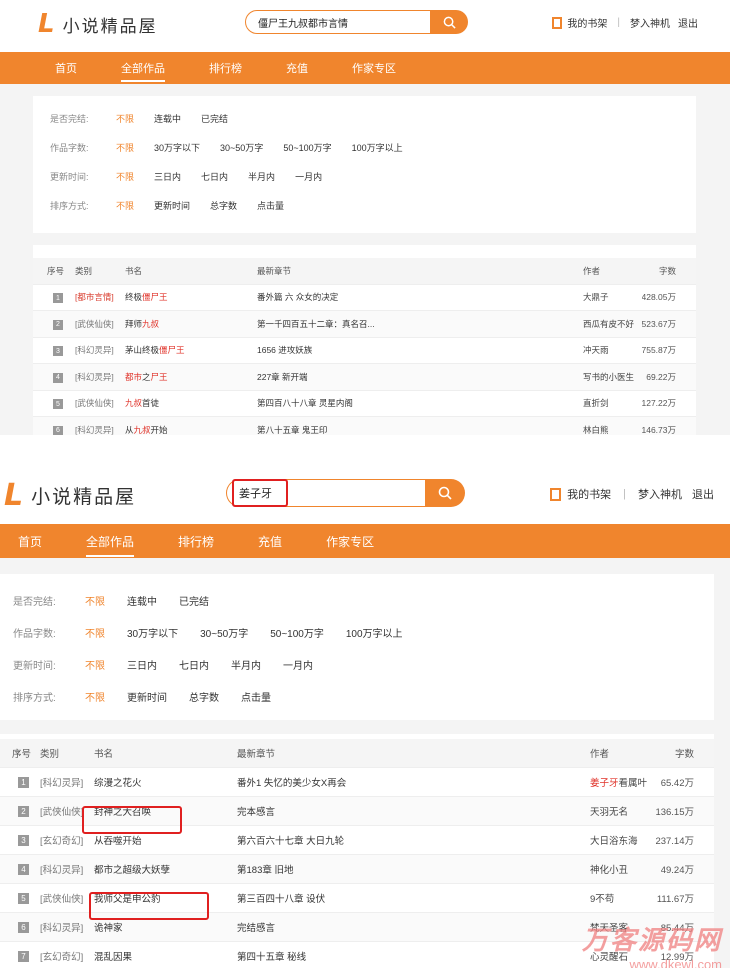  What do you see at coordinates (146, 377) in the screenshot?
I see `book-title-link: 都市之尸王` at bounding box center [146, 377].